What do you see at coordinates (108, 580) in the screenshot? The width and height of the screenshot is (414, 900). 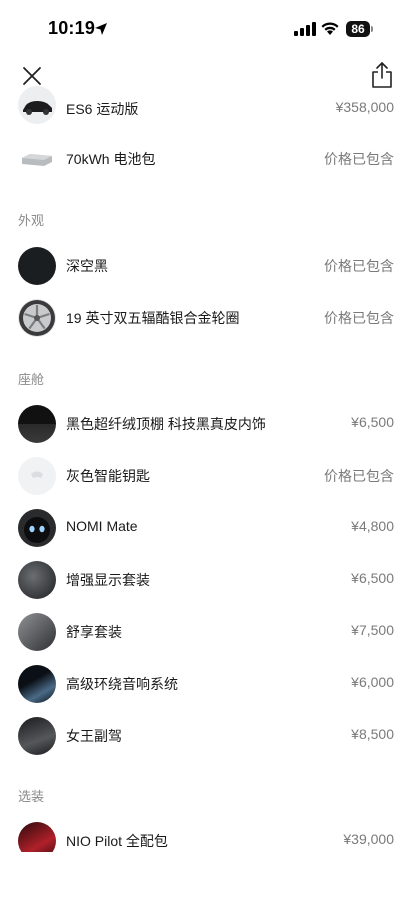 I see `item-label: 增强显示套装` at bounding box center [108, 580].